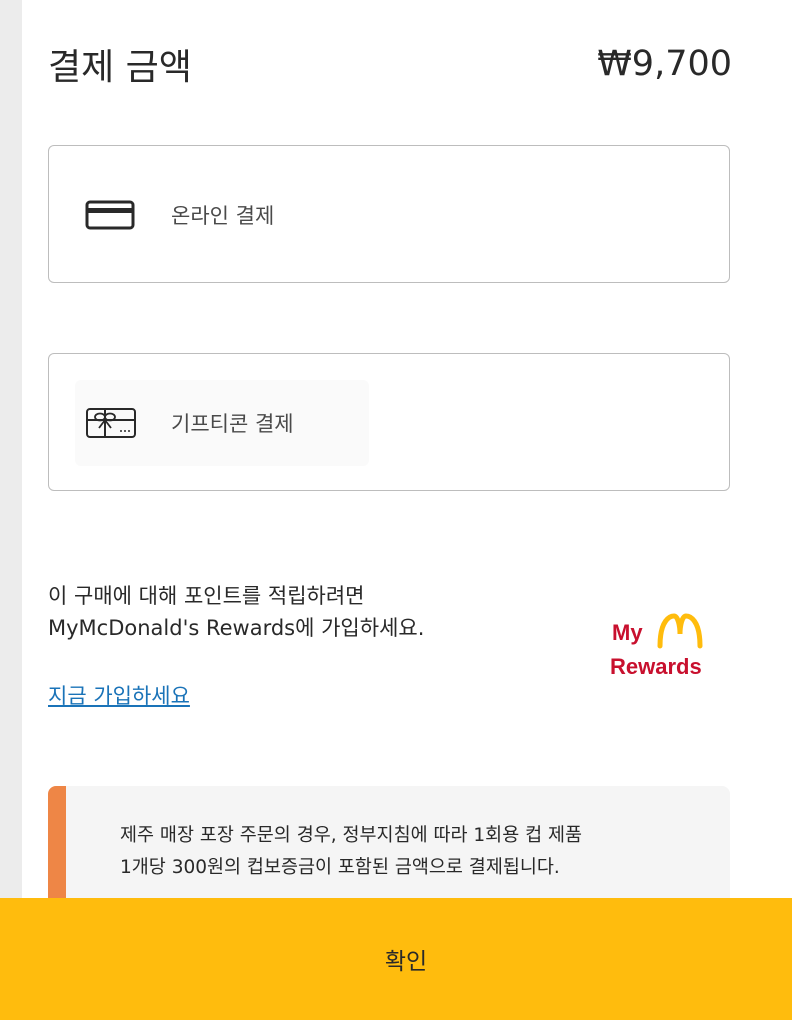 The width and height of the screenshot is (792, 1020). What do you see at coordinates (664, 64) in the screenshot?
I see `payment-amount-value: ₩9,700` at bounding box center [664, 64].